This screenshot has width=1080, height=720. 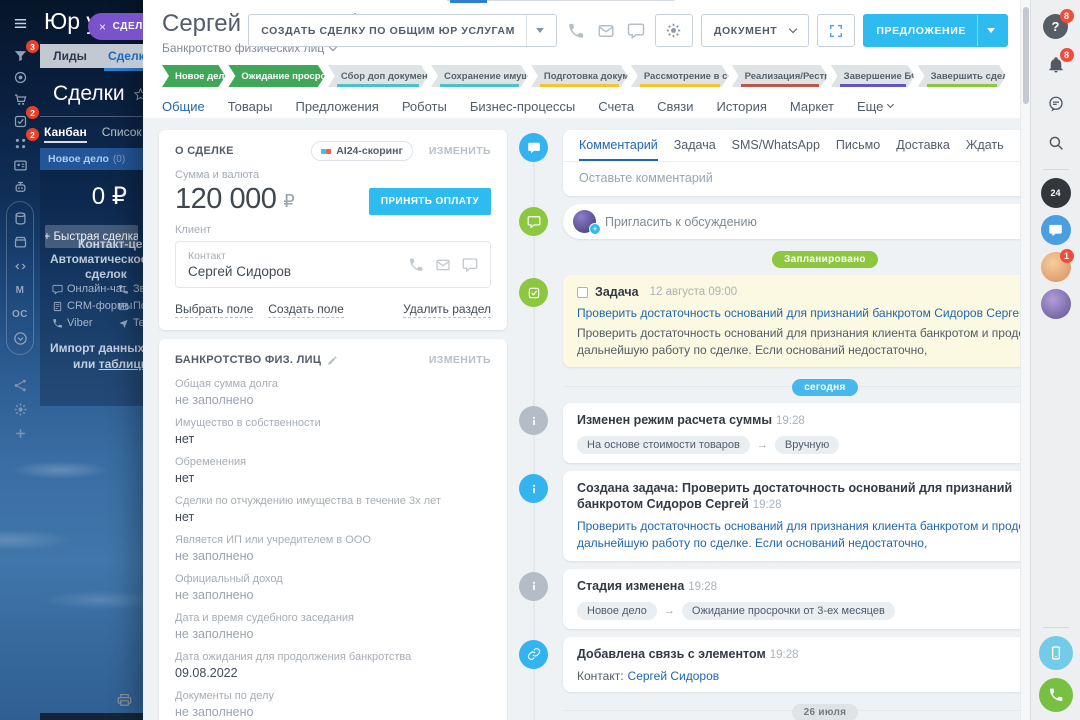 I want to click on create-deal-button: СОЗДАТЬ СДЕЛКУ ПО ОБЩИМ ЮР УСЛУГАМ, so click(x=402, y=30).